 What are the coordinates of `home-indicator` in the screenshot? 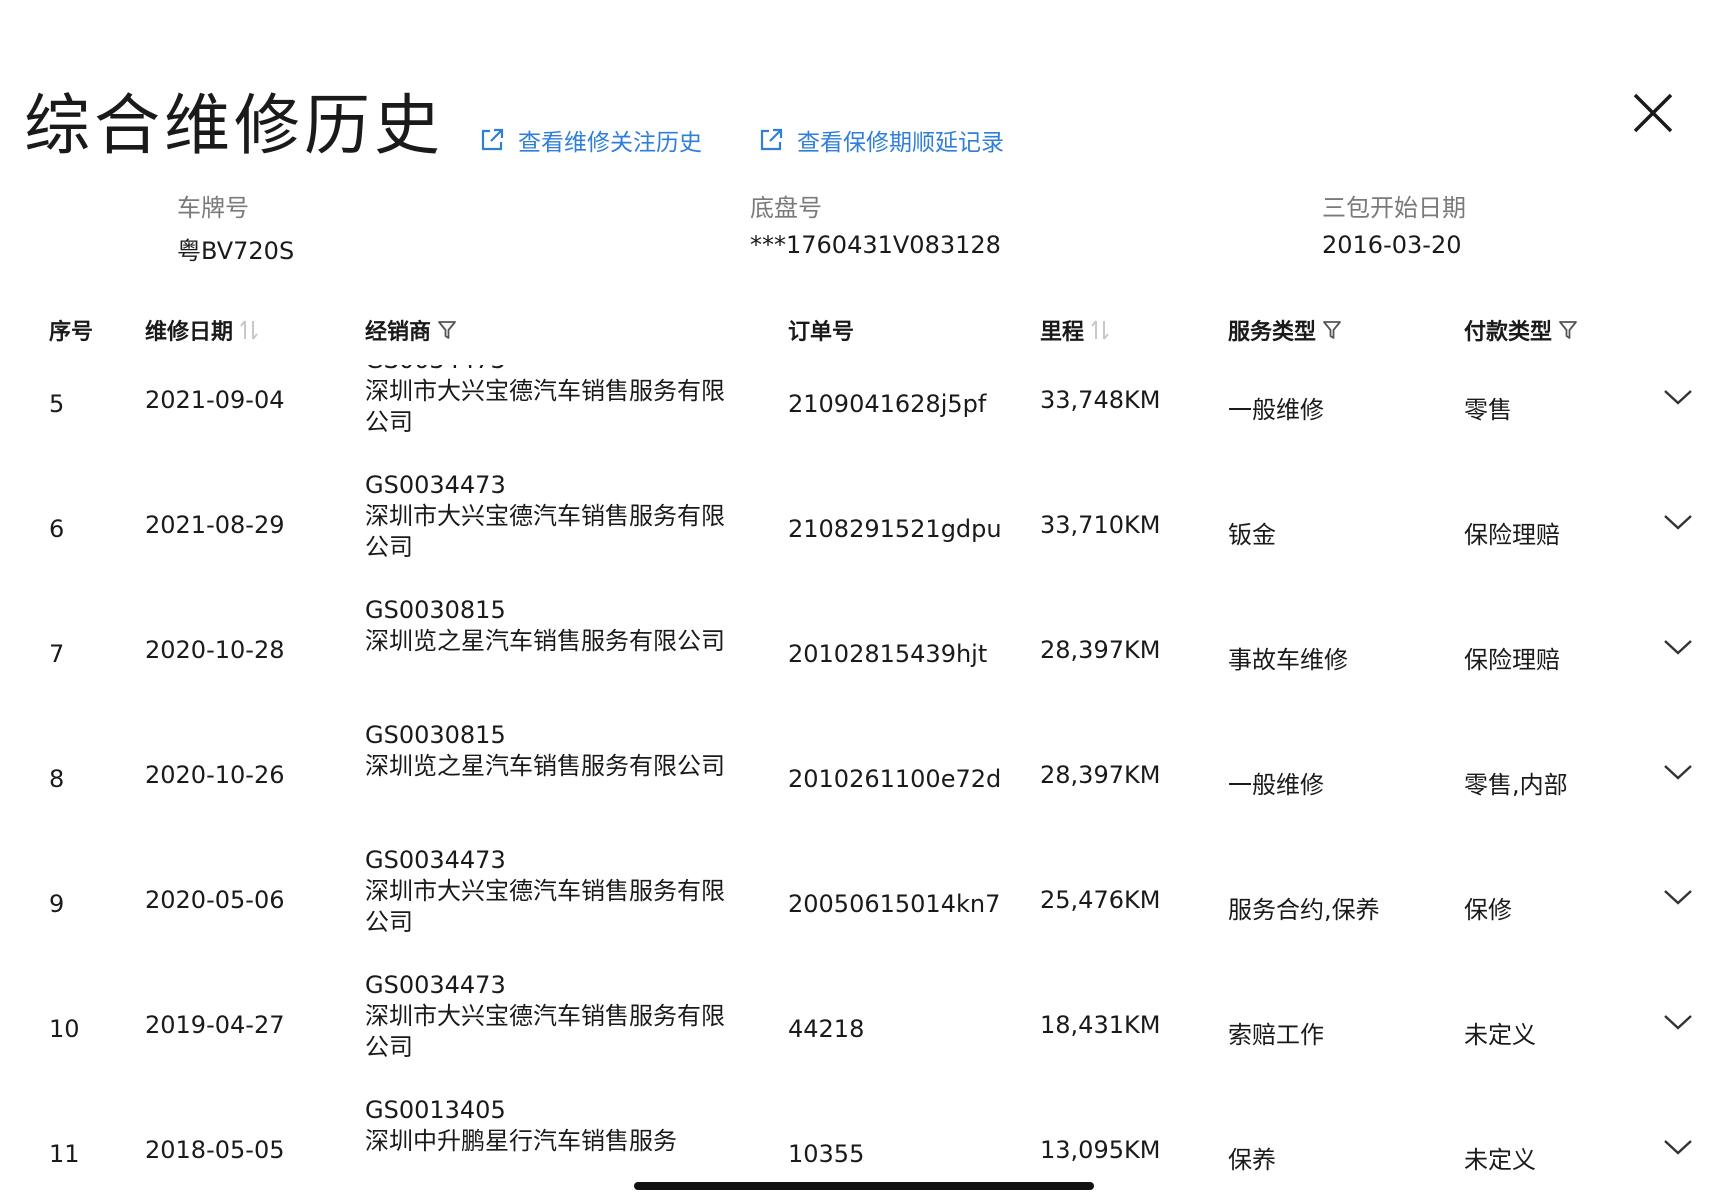 It's located at (864, 1186).